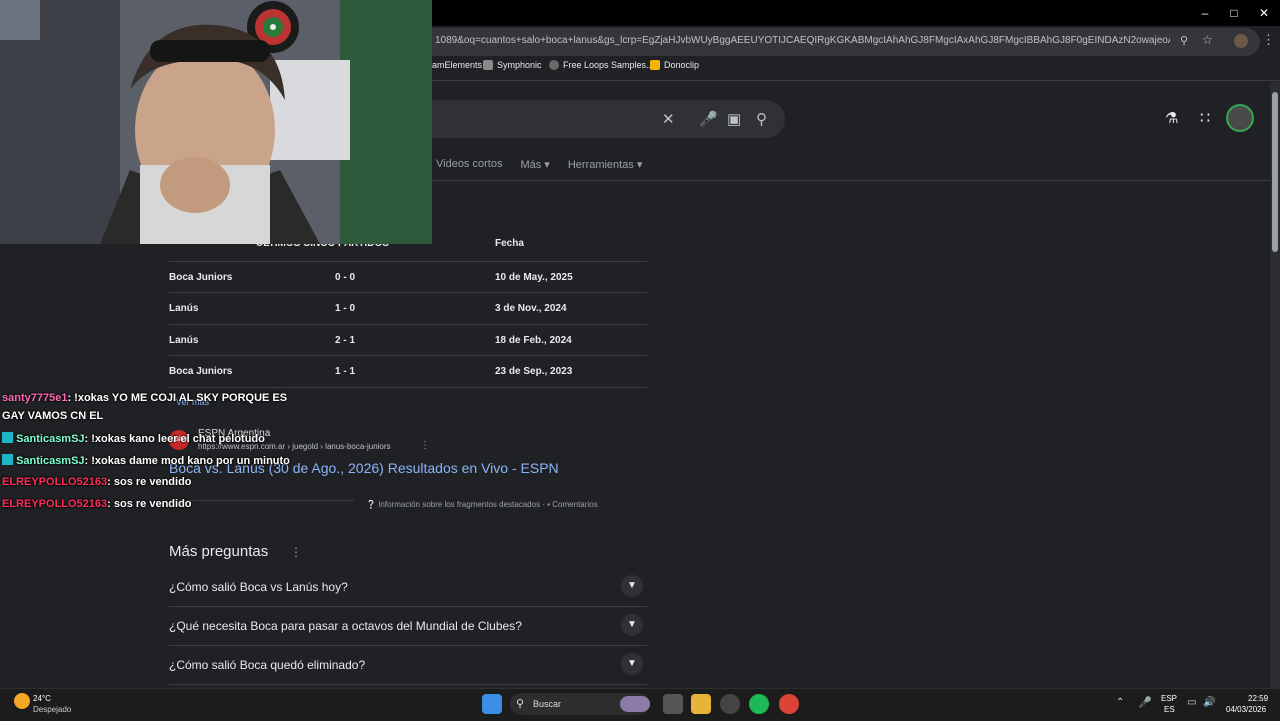 The image size is (1280, 721). What do you see at coordinates (673, 704) in the screenshot?
I see `task-view-icon` at bounding box center [673, 704].